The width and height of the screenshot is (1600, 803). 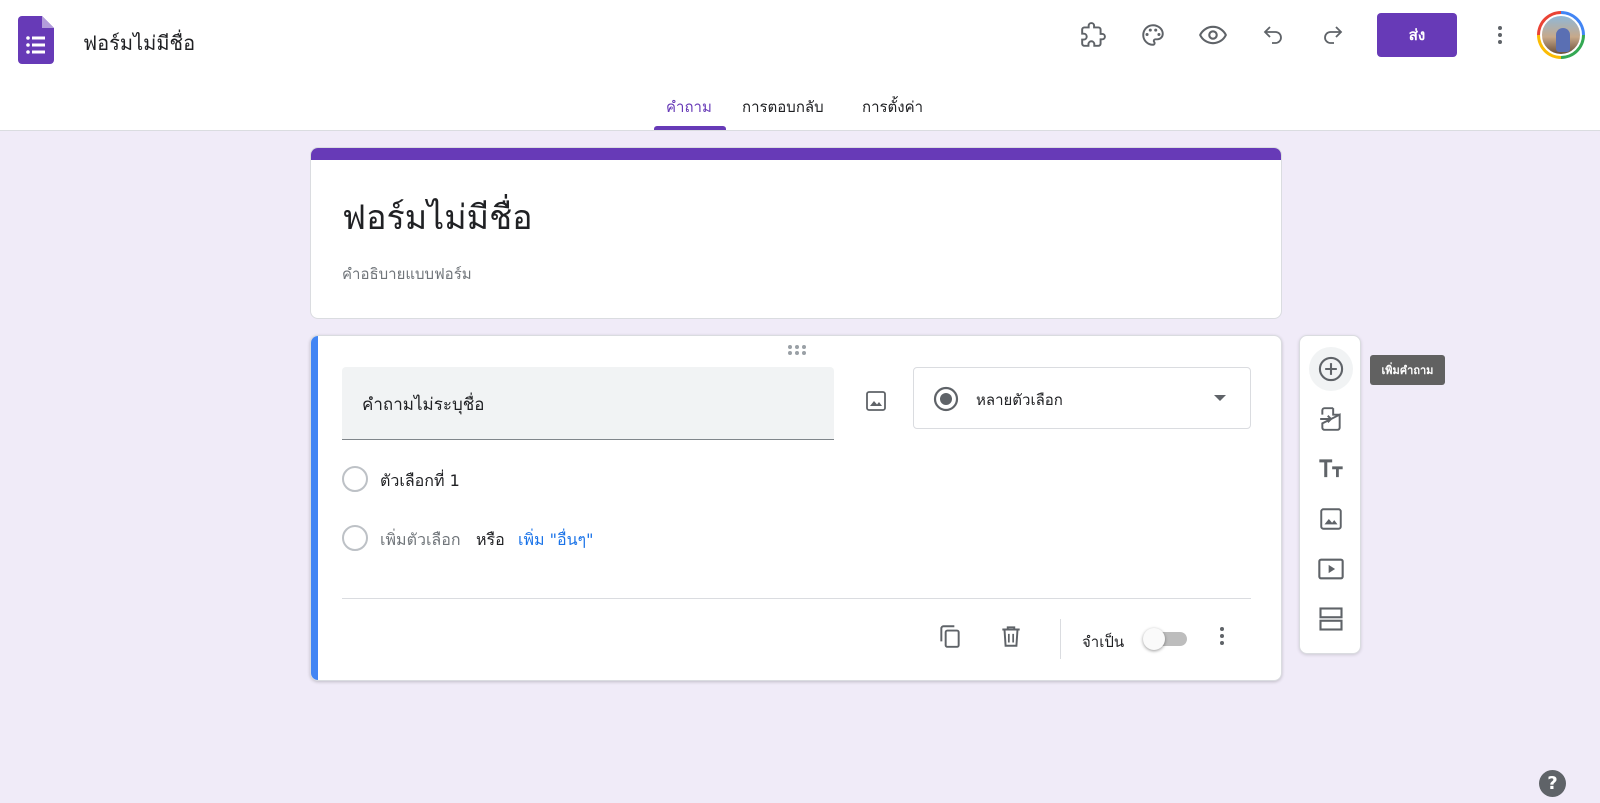 I want to click on add-question-icon, so click(x=1331, y=369).